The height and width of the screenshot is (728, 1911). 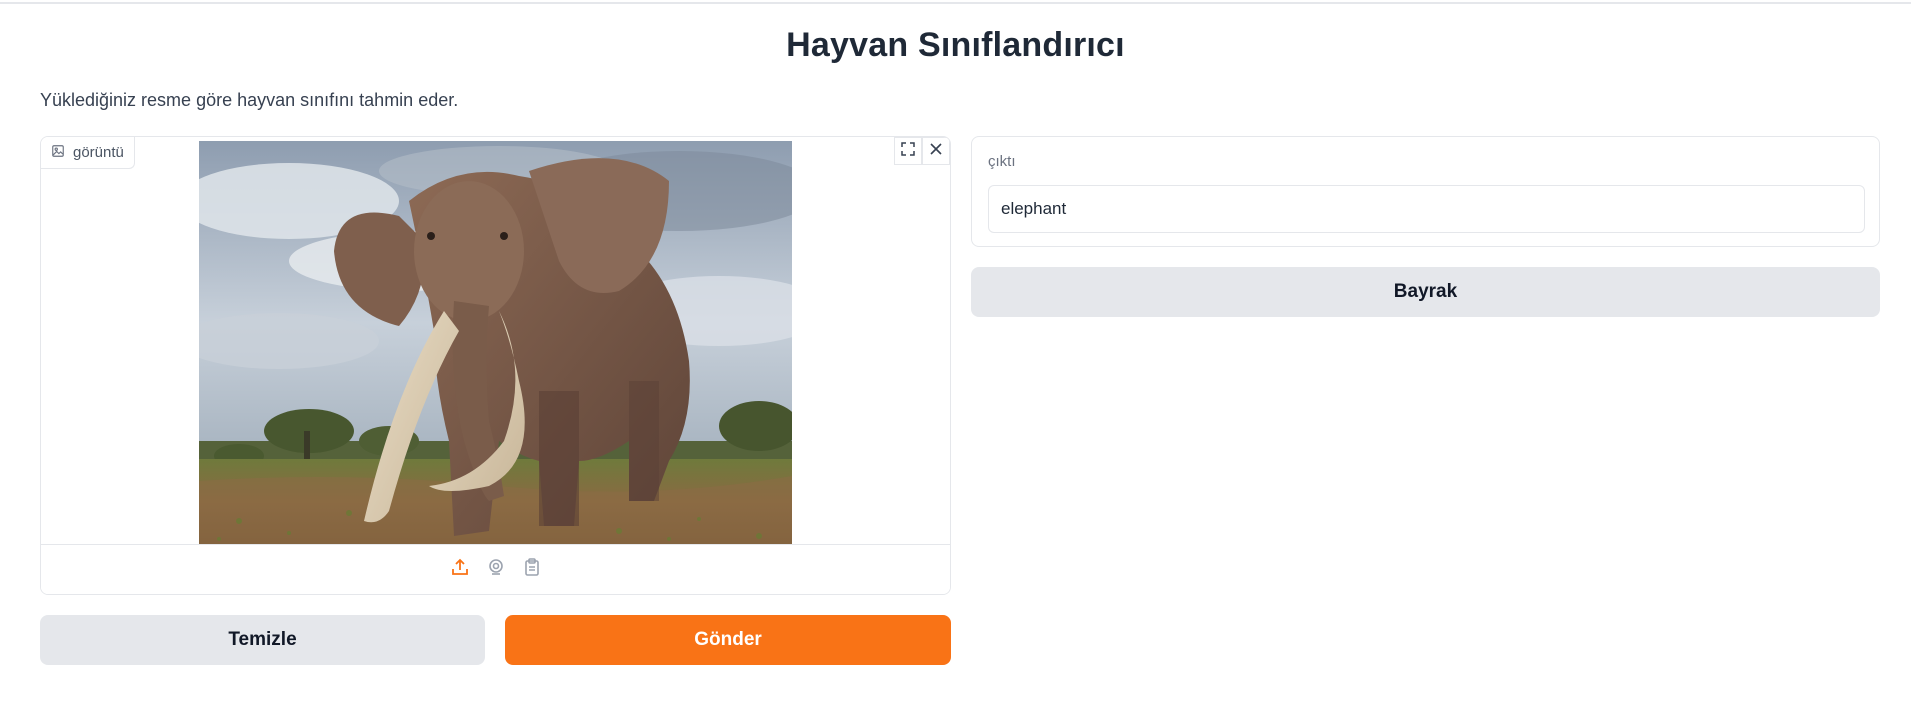 I want to click on image-panel-tools, so click(x=922, y=151).